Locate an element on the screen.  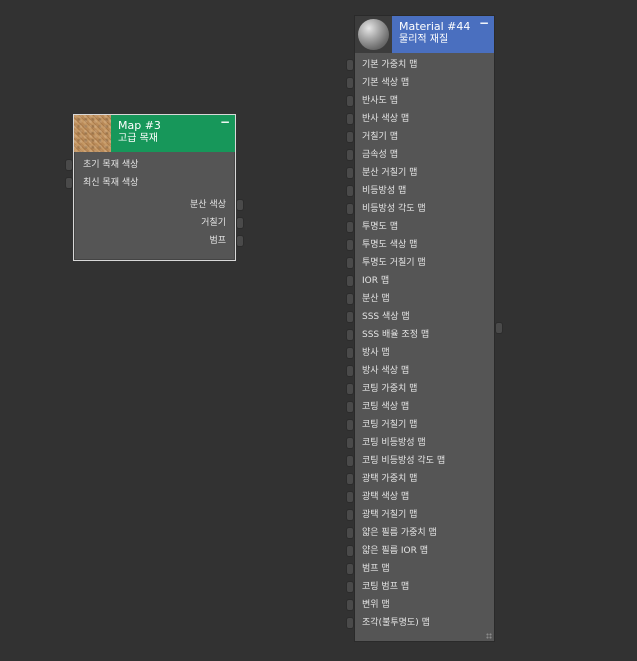
material-input-label: 코팅 범프 맵 is located at coordinates (386, 587).